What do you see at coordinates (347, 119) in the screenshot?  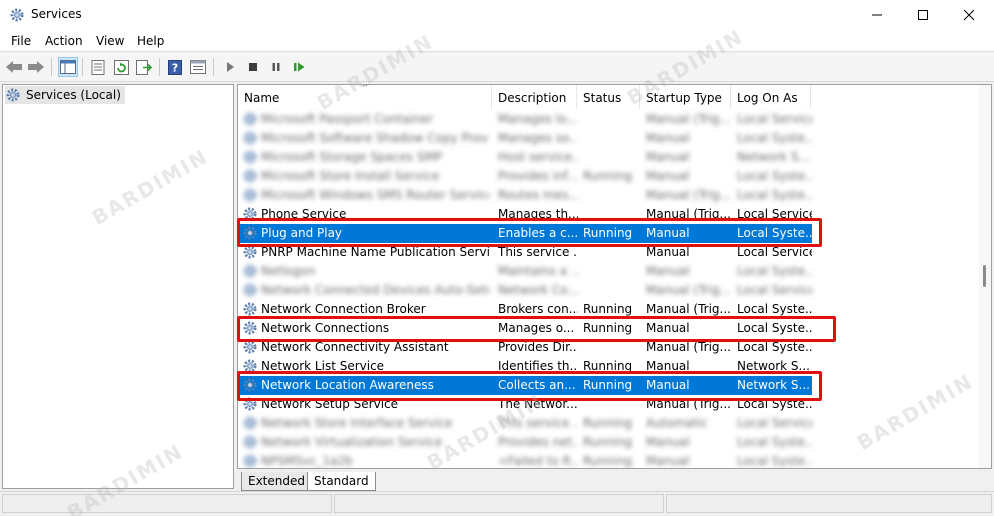 I see `cell-name: Microsoft Passport Container` at bounding box center [347, 119].